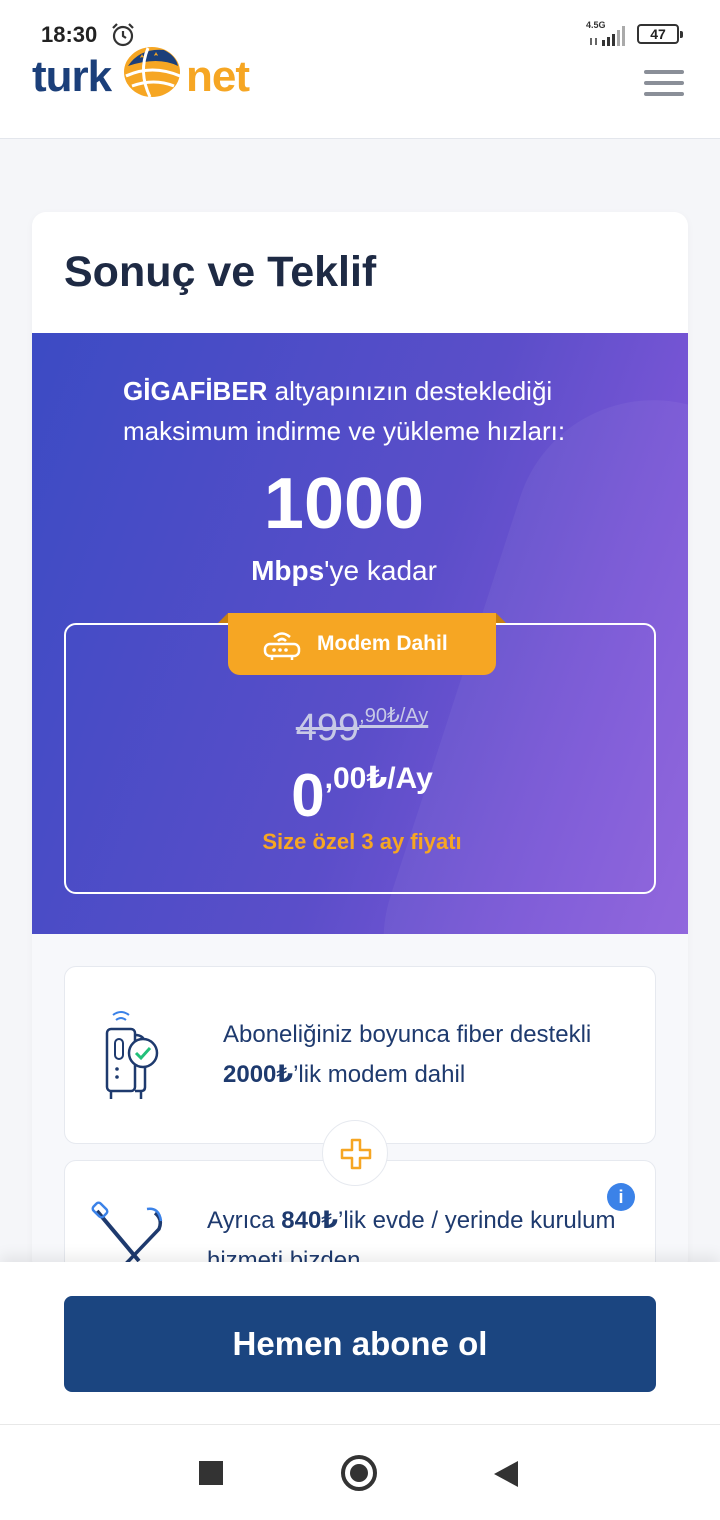 This screenshot has width=720, height=1520. Describe the element at coordinates (394, 716) in the screenshot. I see `old-price-sup: ,90₺/Ay` at that location.